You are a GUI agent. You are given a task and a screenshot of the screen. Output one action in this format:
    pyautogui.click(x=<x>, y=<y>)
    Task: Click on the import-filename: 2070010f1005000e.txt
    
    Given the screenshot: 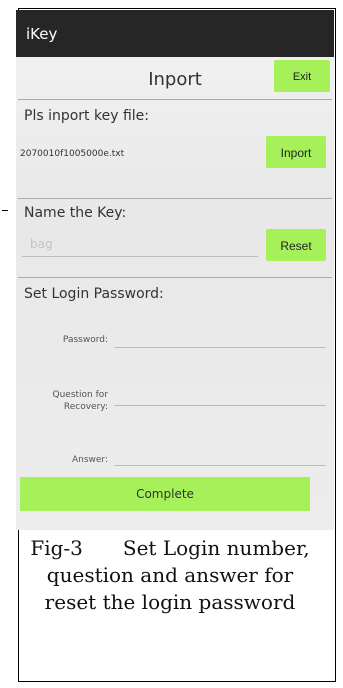 What is the action you would take?
    pyautogui.click(x=72, y=154)
    